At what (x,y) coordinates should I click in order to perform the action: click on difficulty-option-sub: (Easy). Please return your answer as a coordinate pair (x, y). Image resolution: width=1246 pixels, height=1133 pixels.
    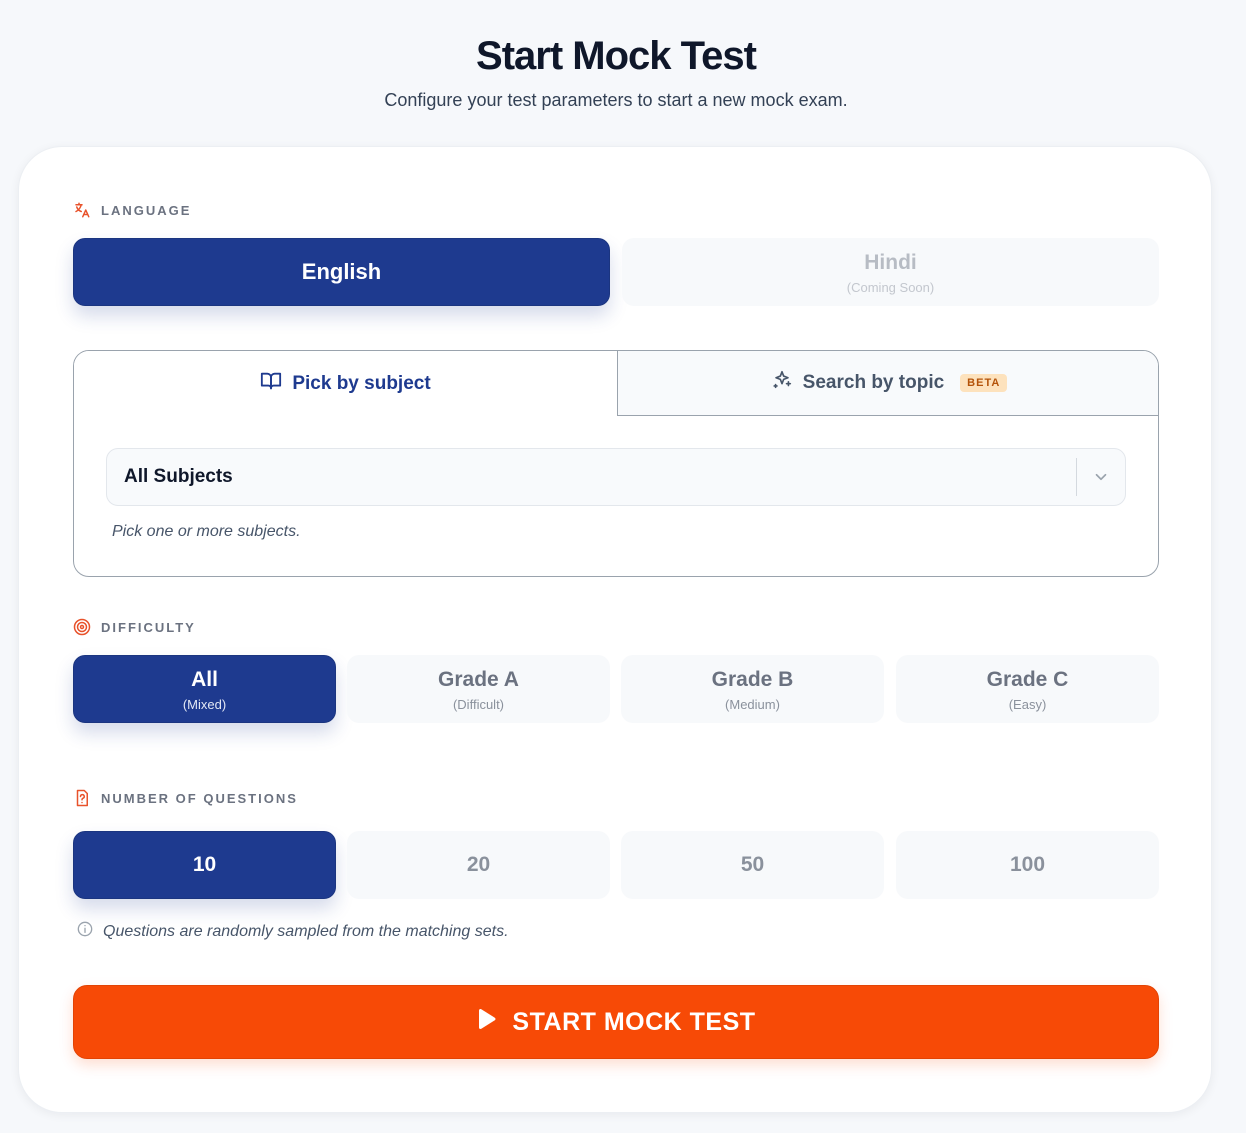
    Looking at the image, I should click on (1027, 705).